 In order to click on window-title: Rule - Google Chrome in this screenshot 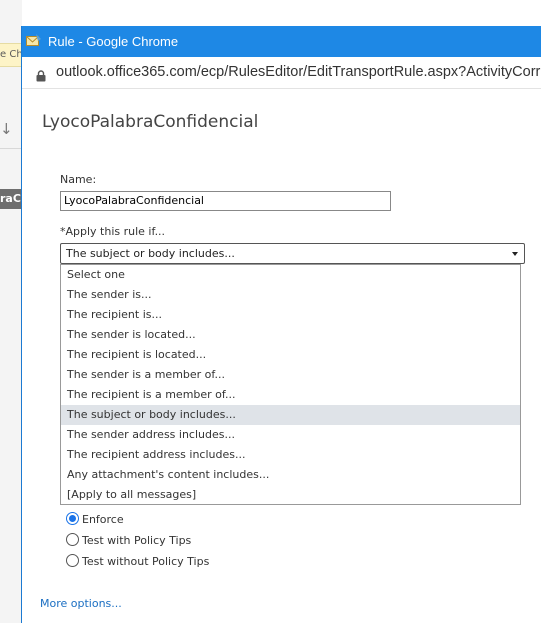, I will do `click(113, 41)`.